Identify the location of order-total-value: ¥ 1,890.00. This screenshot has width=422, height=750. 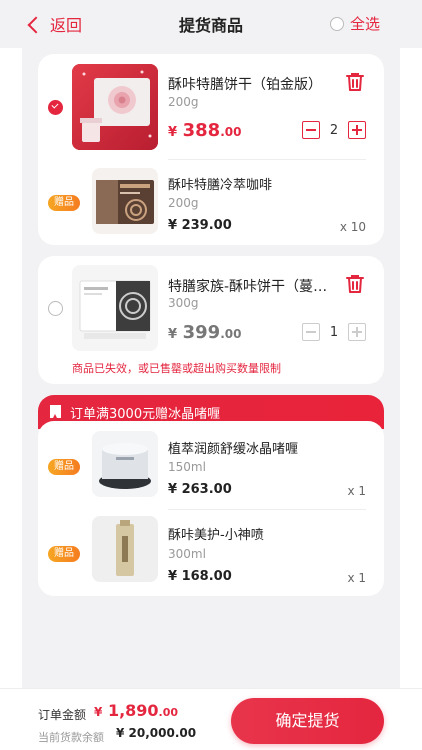
(136, 710).